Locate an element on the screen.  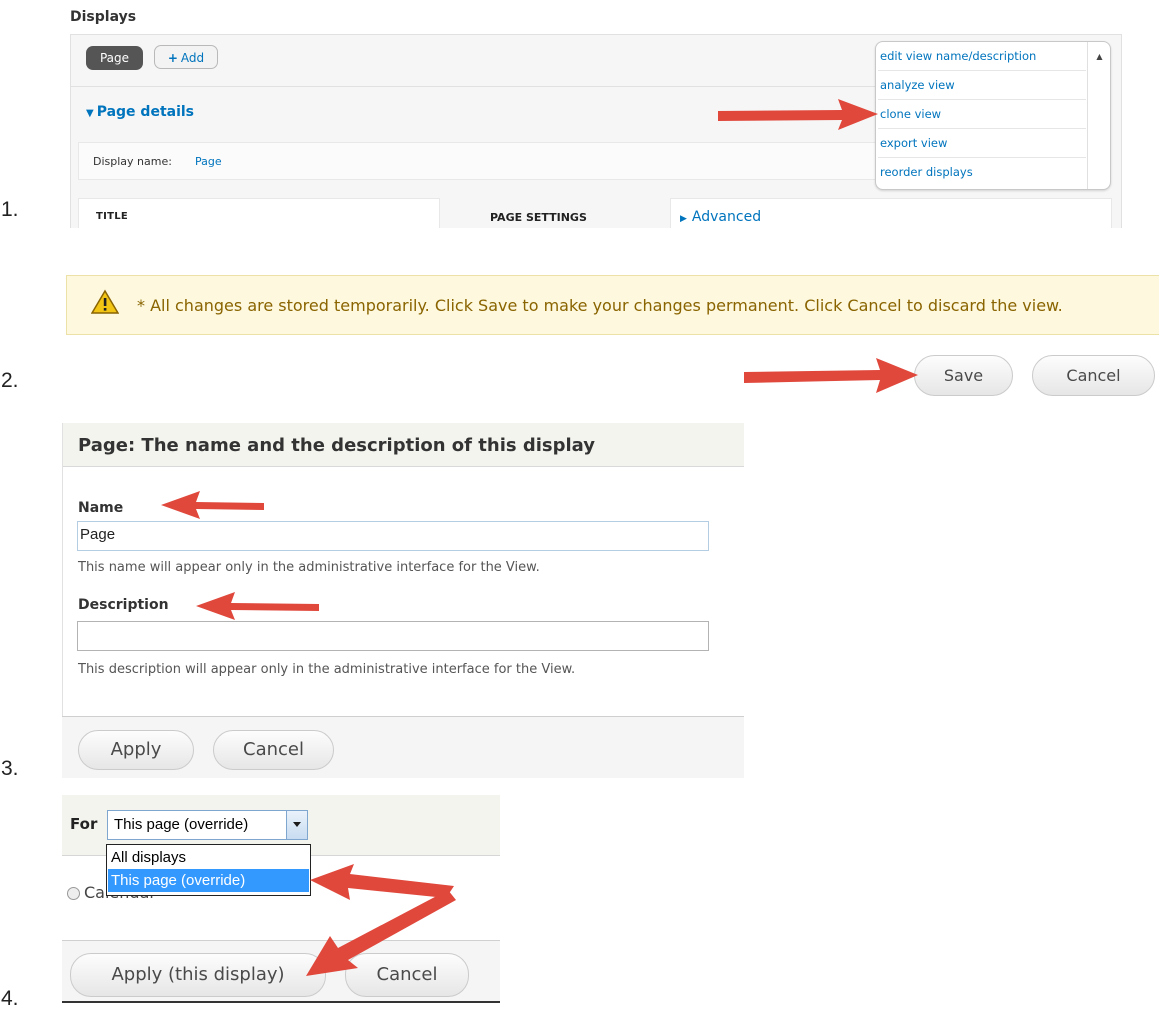
page-settings-heading: PAGE SETTINGS is located at coordinates (538, 217).